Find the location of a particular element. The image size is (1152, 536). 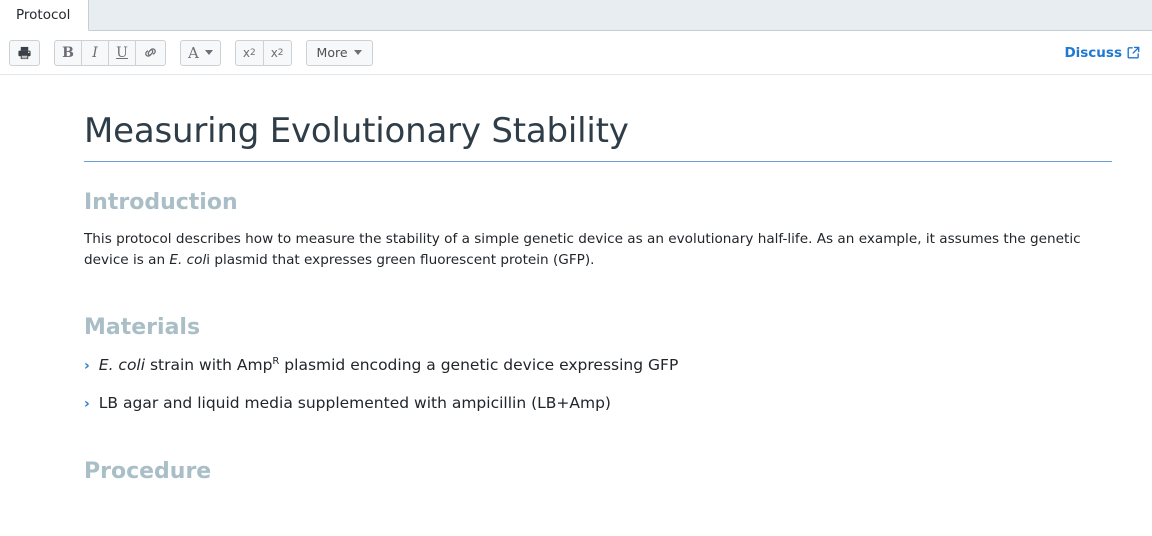

editor-toolbar: B I U A x2 x2 More Discuss is located at coordinates (576, 53).